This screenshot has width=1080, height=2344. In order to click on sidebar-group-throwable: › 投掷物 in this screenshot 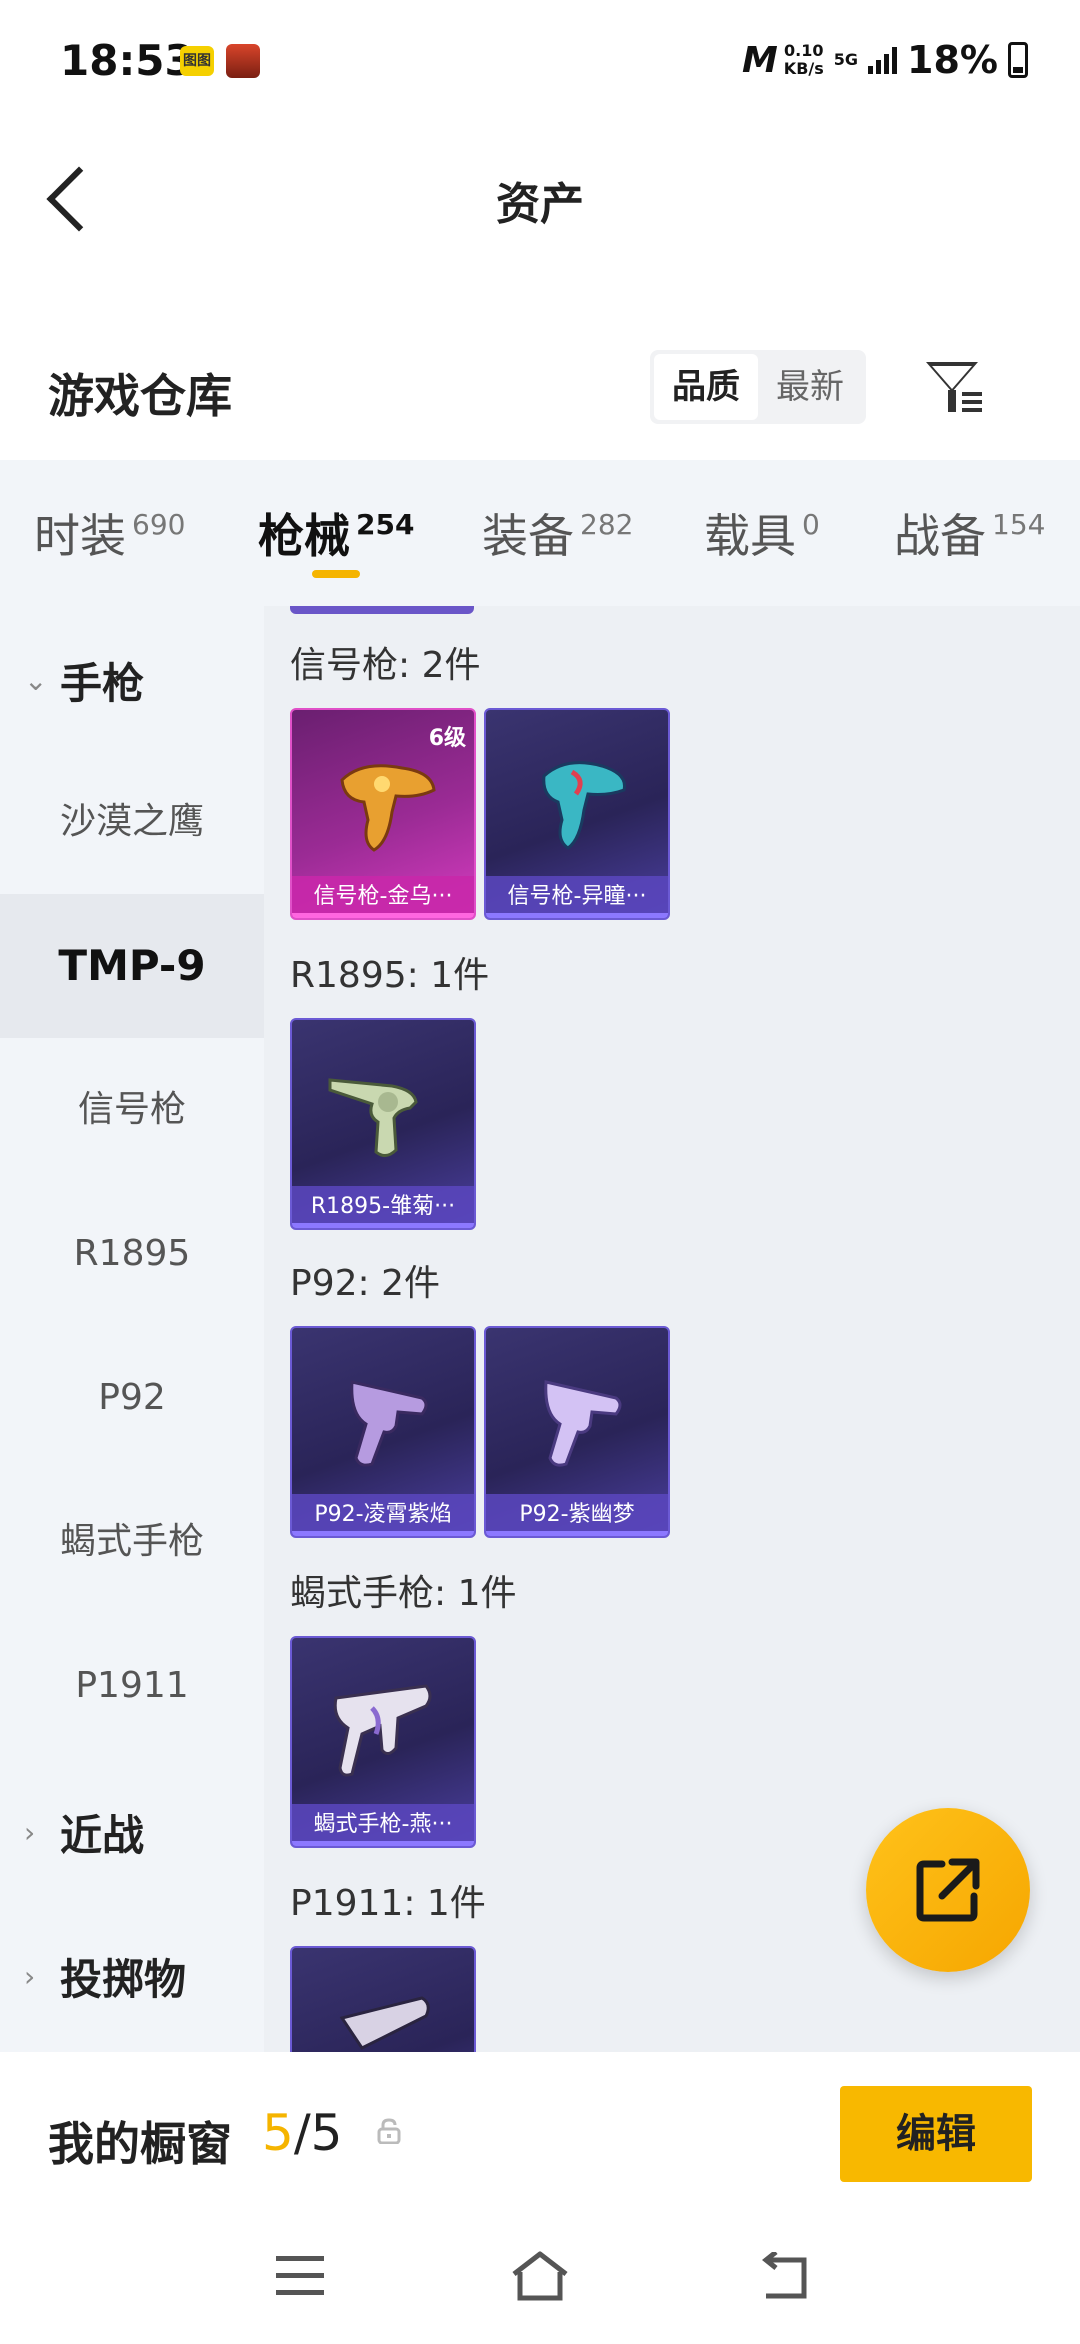, I will do `click(132, 1974)`.